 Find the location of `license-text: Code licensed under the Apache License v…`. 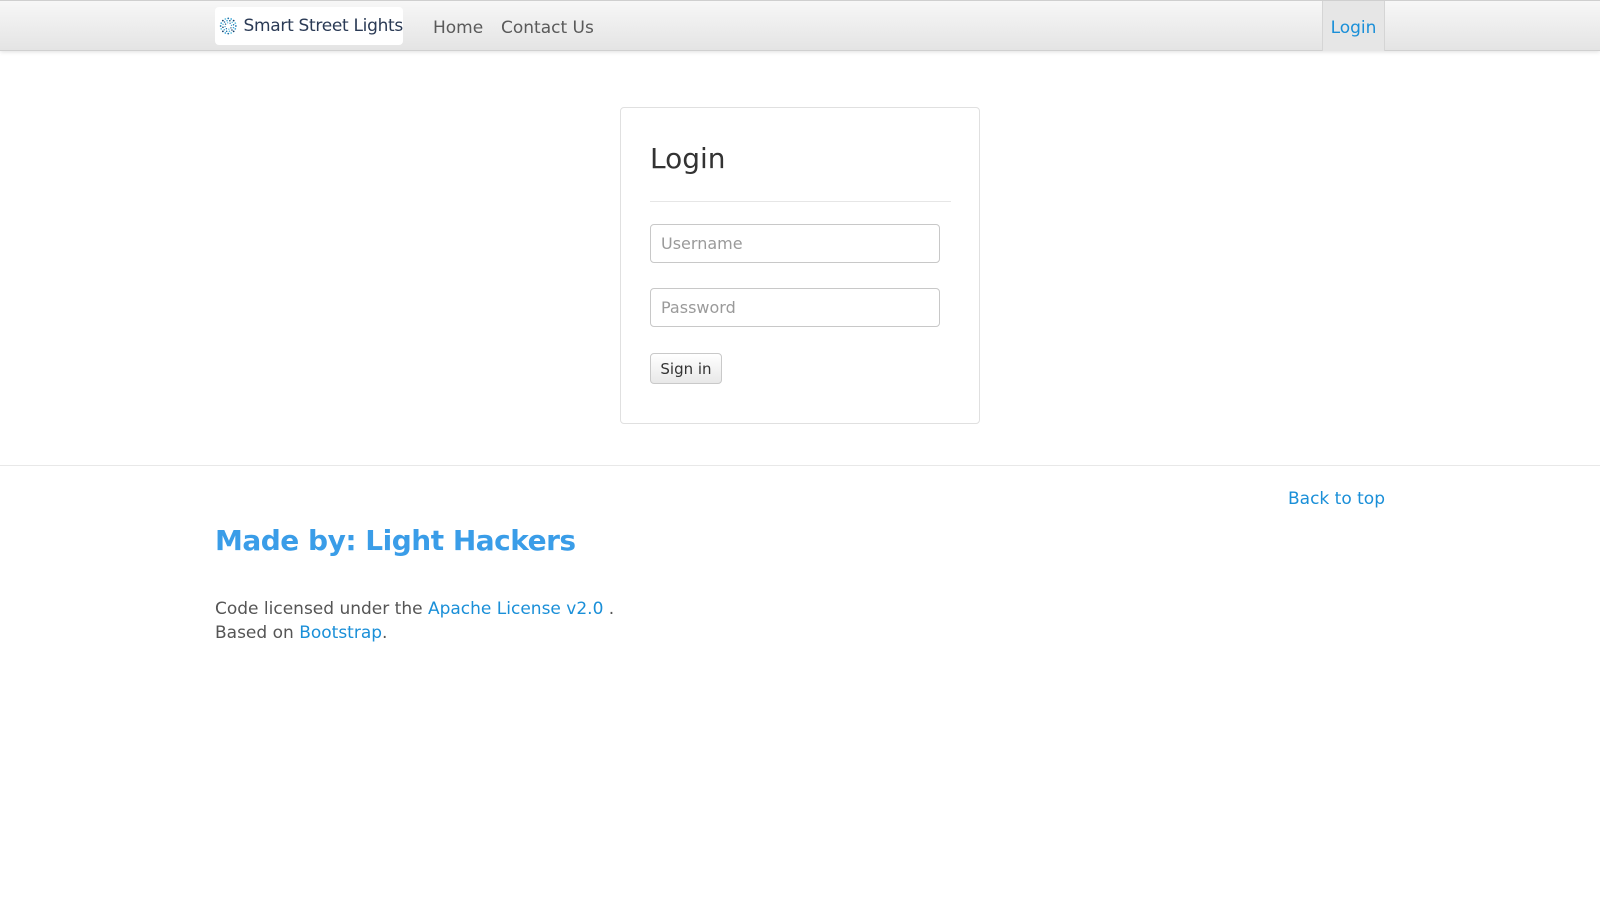

license-text: Code licensed under the Apache License v… is located at coordinates (414, 621).